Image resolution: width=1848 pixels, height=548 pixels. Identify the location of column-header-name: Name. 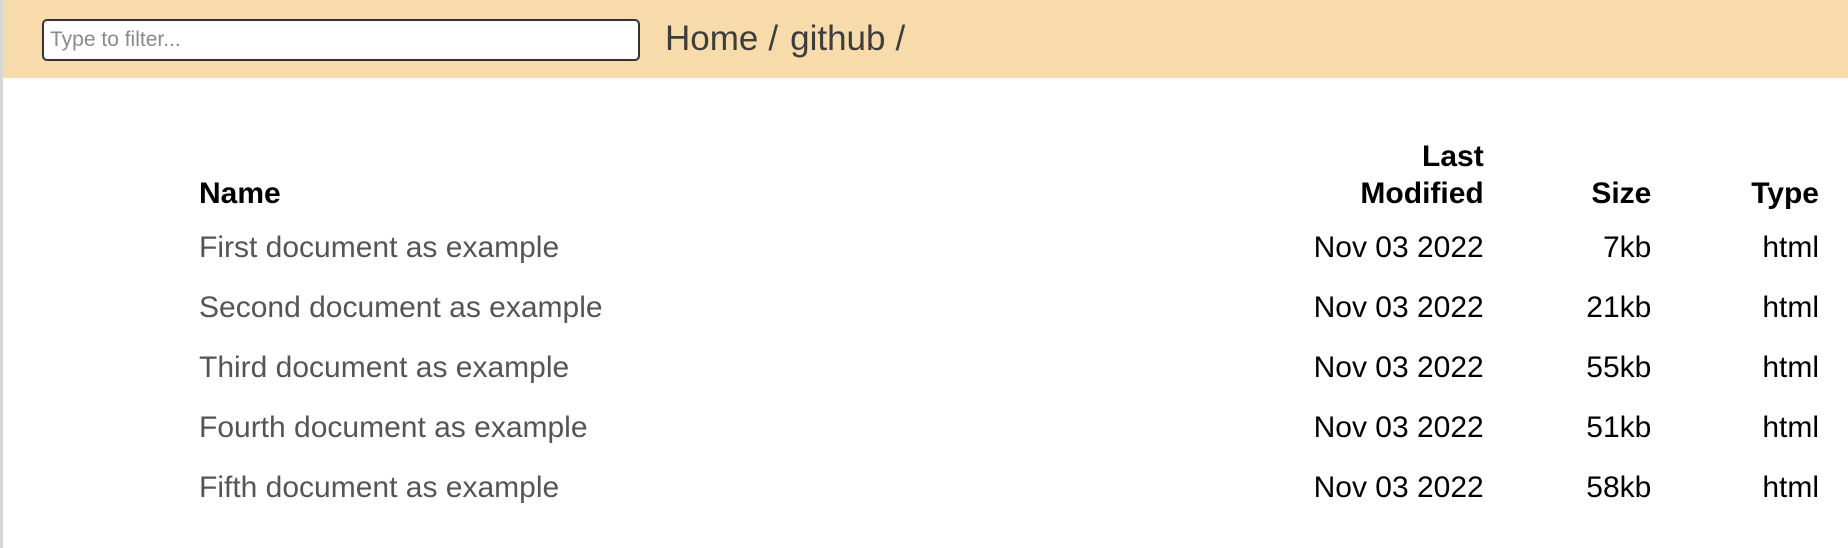
(701, 173).